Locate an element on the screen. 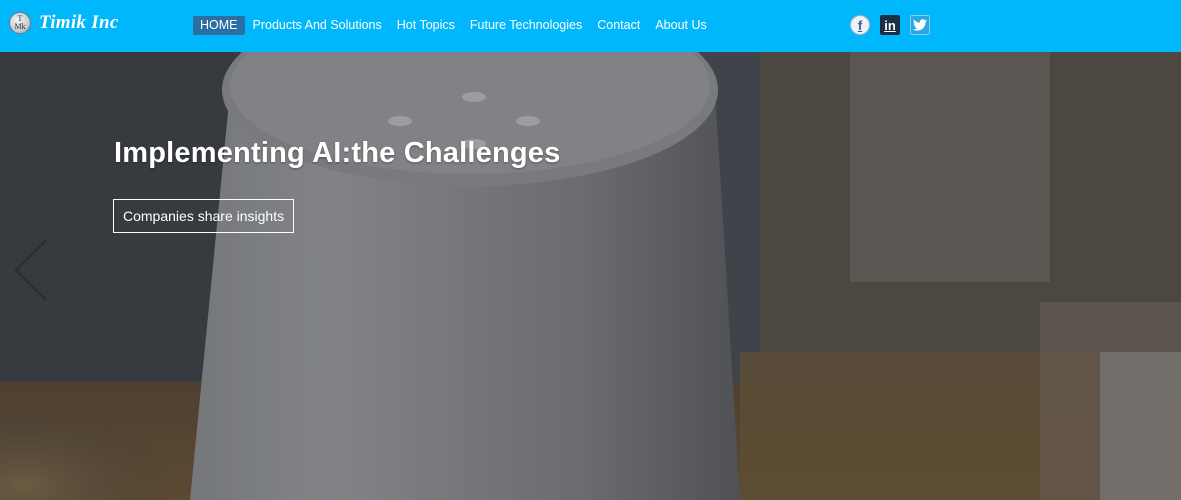  nav-item-about-us: About Us is located at coordinates (680, 25).